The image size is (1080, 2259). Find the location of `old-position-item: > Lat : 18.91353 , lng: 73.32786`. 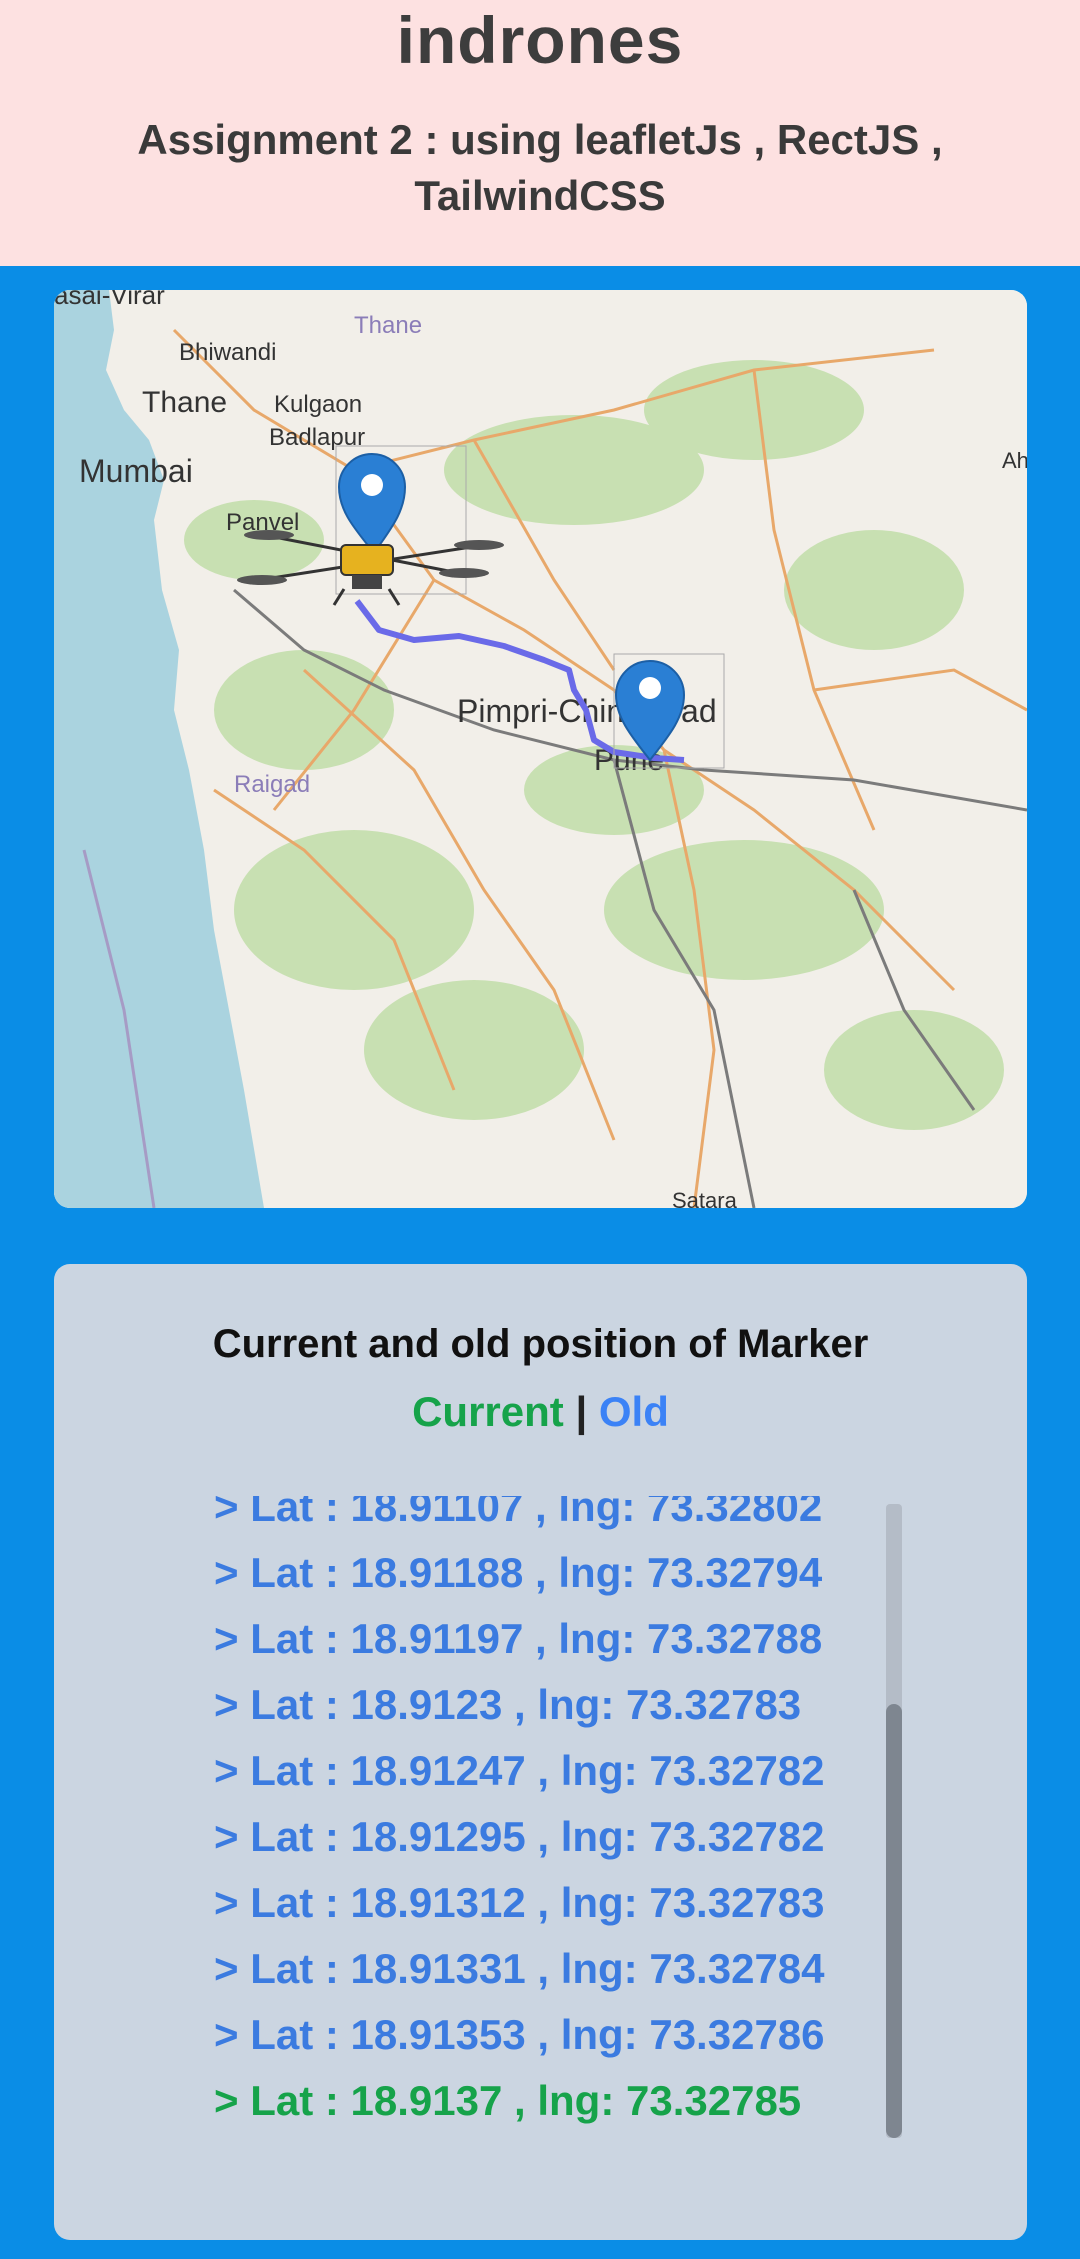

old-position-item: > Lat : 18.91353 , lng: 73.32786 is located at coordinates (519, 2034).